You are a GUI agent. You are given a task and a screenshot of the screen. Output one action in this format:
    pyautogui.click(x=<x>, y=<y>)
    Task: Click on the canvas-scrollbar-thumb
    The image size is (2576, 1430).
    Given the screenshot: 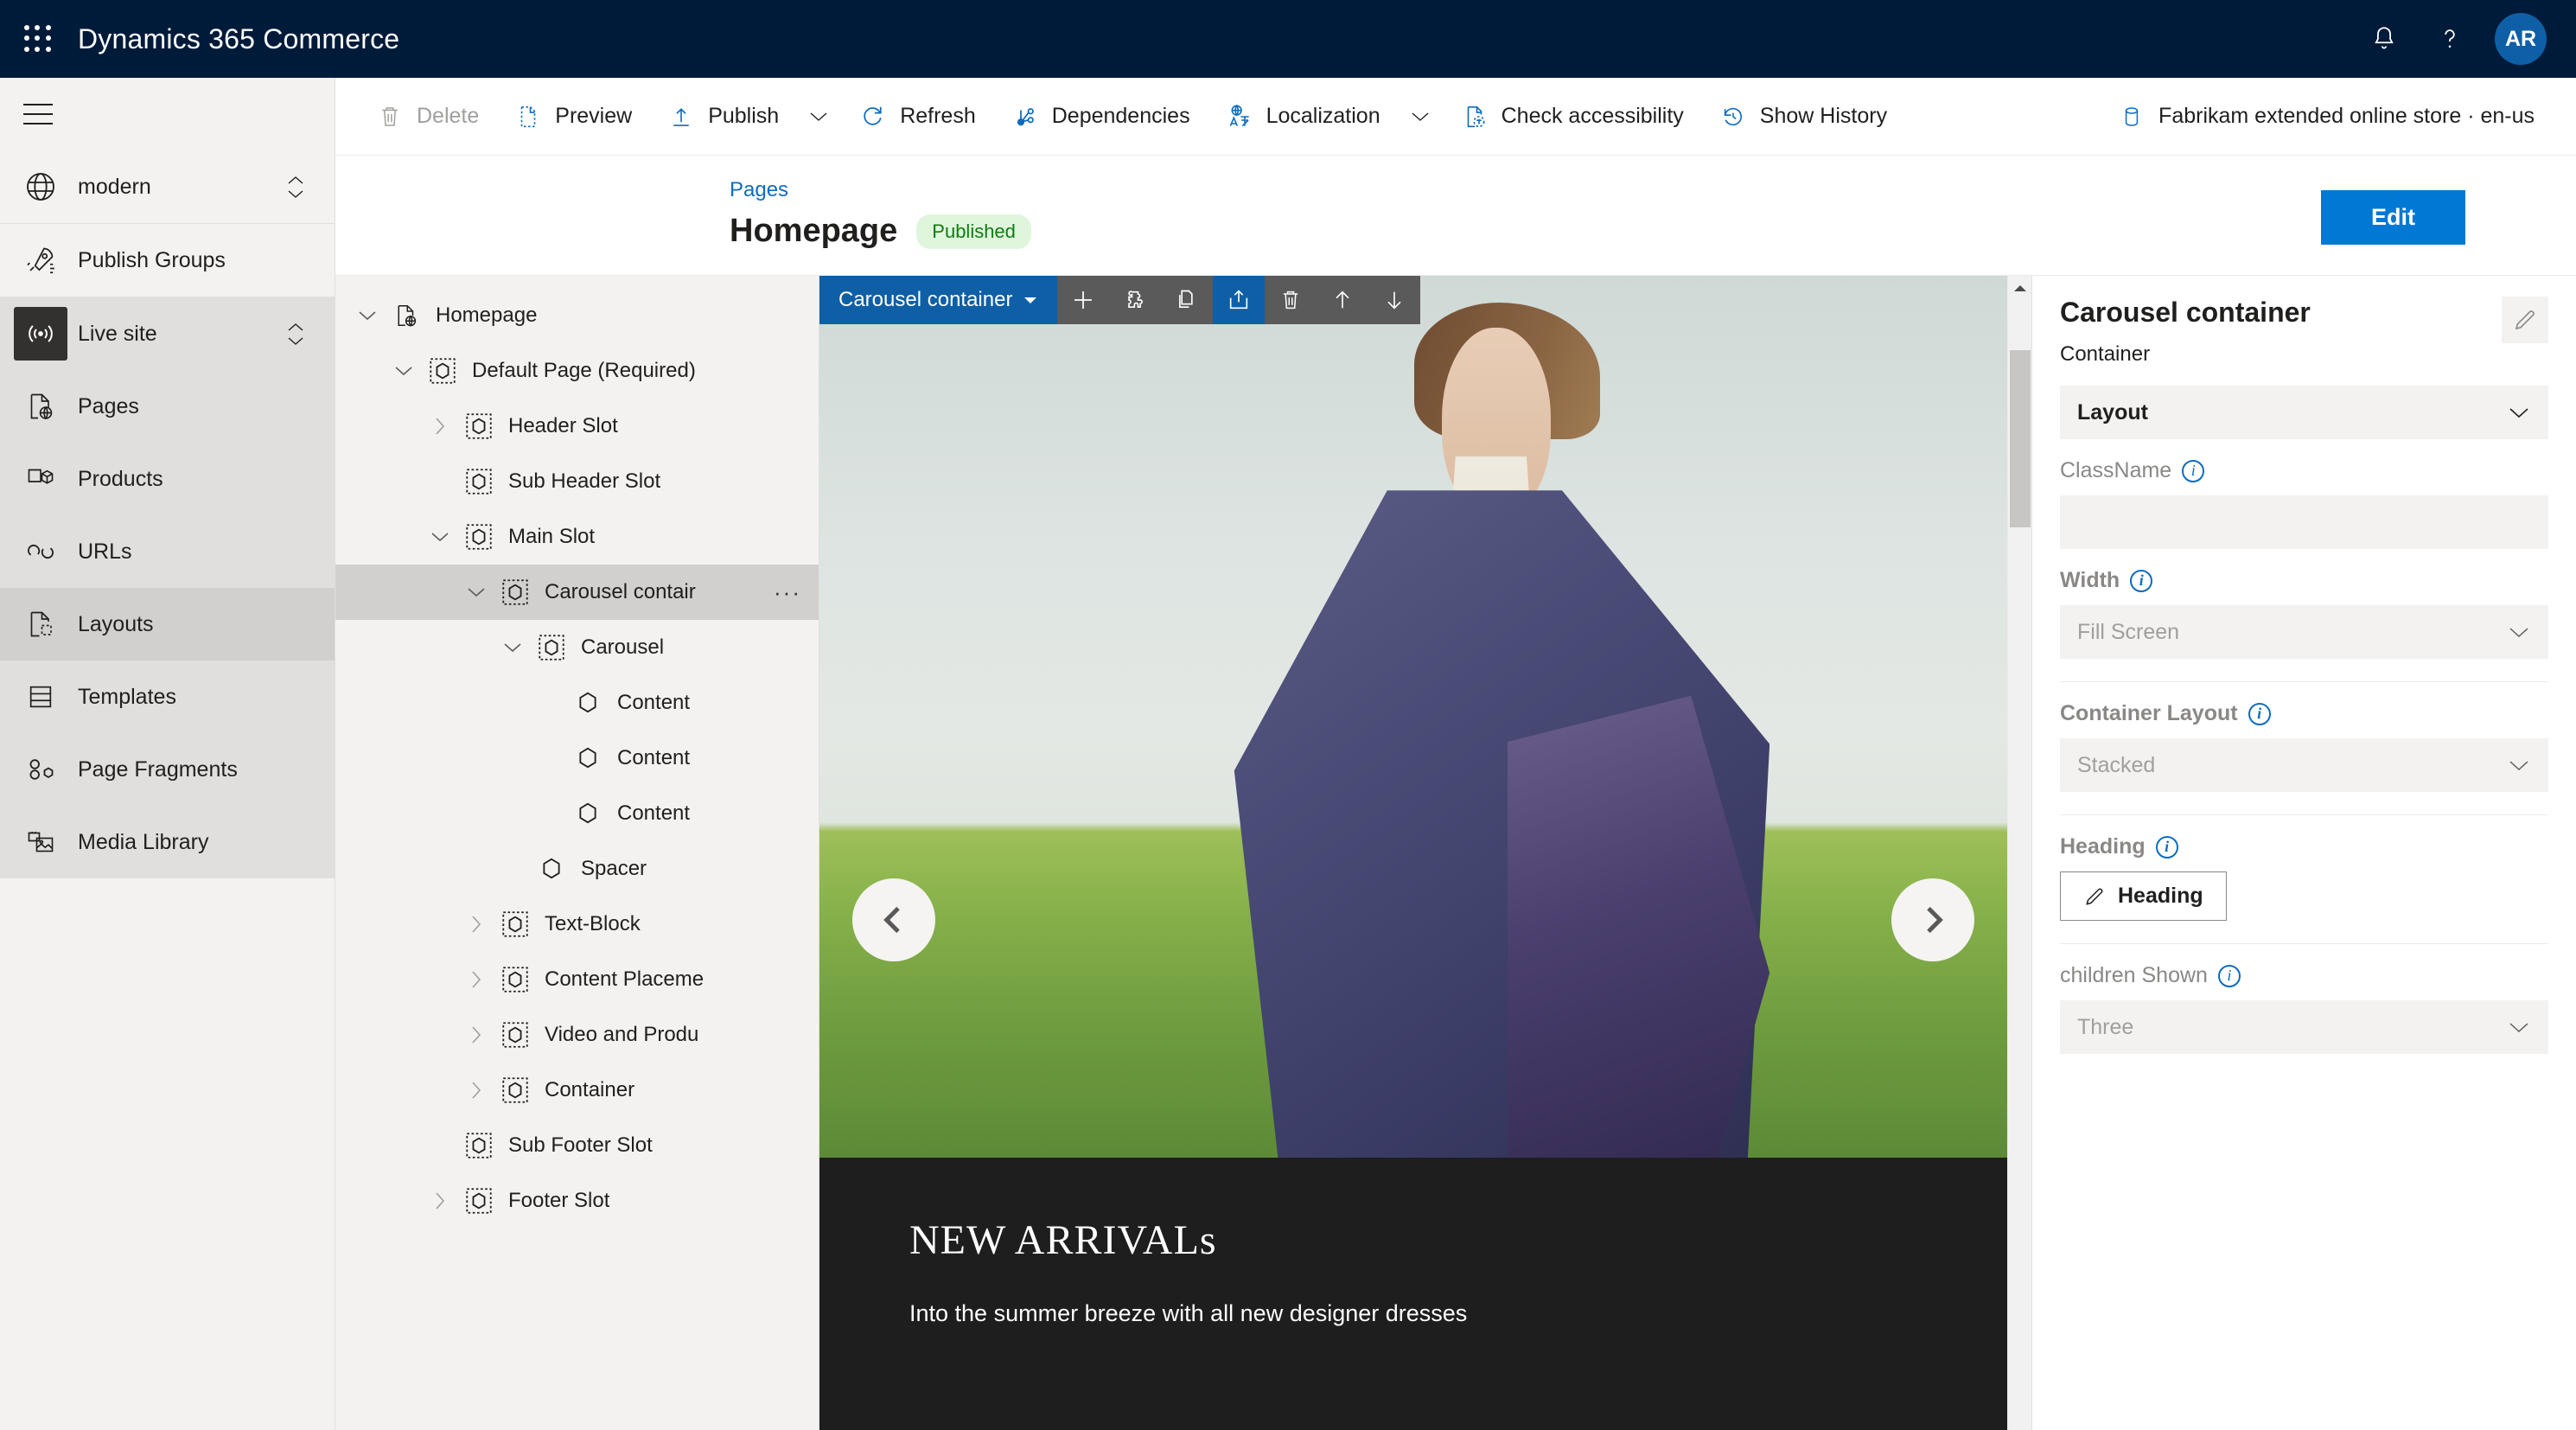 What is the action you would take?
    pyautogui.click(x=2020, y=439)
    